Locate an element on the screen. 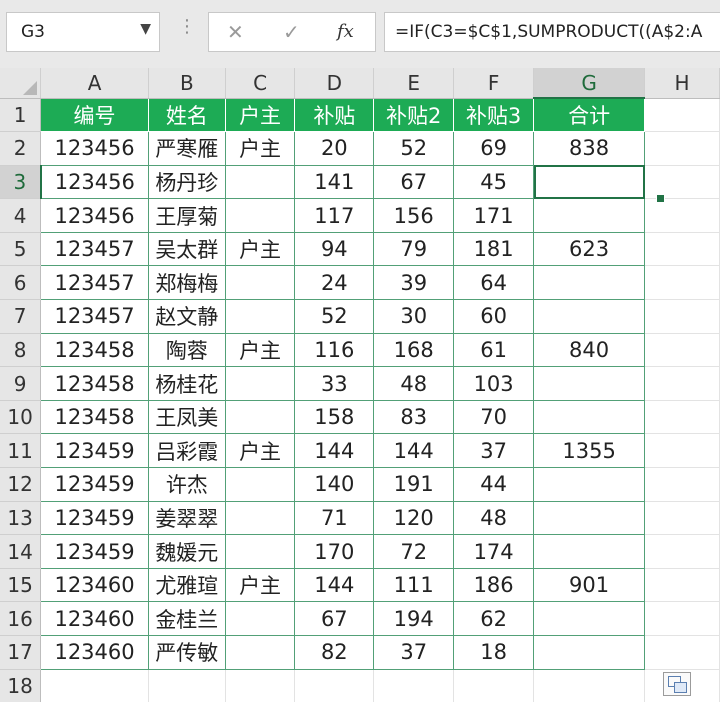  column-header-g: G is located at coordinates (589, 83).